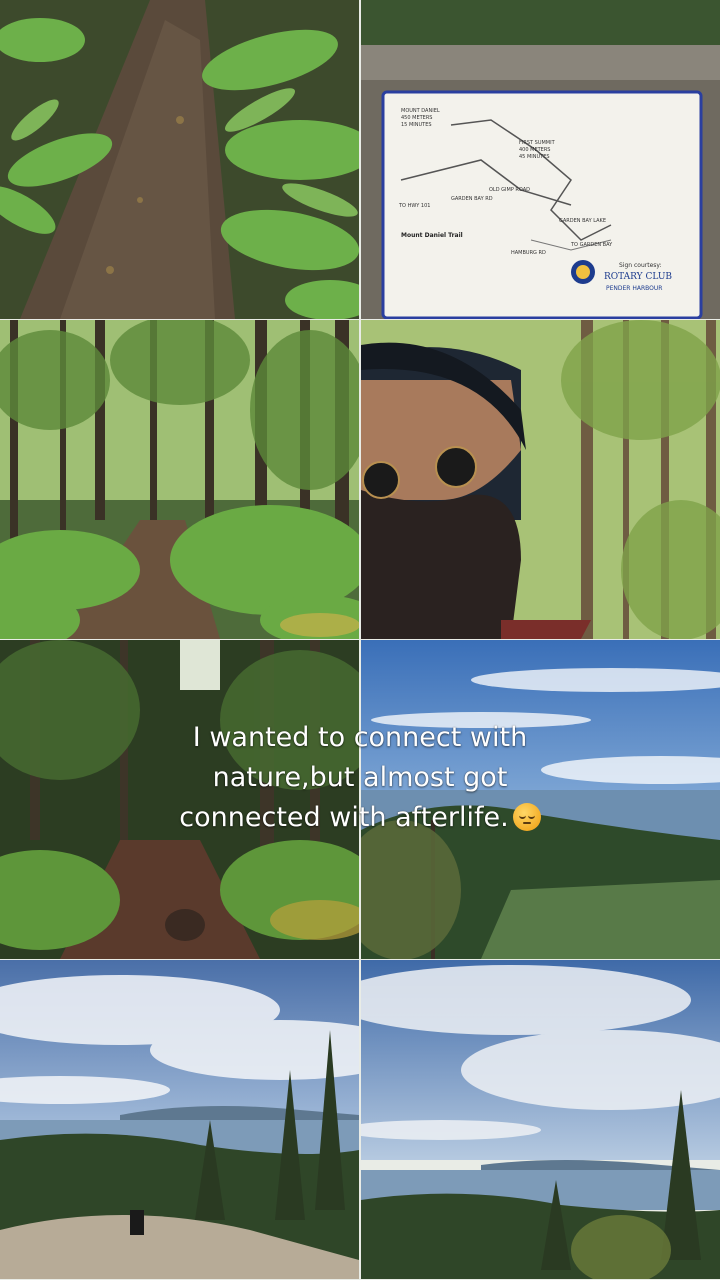  Describe the element at coordinates (638, 277) in the screenshot. I see `sign-club: ROTARY CLUB` at that location.